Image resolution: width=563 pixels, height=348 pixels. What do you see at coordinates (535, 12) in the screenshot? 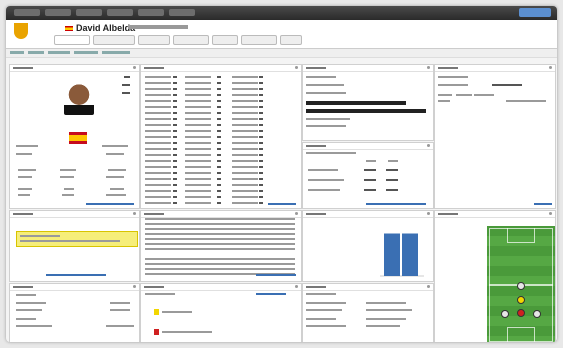
I see `continue-button` at bounding box center [535, 12].